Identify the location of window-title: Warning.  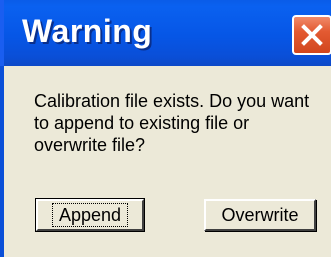
(87, 31).